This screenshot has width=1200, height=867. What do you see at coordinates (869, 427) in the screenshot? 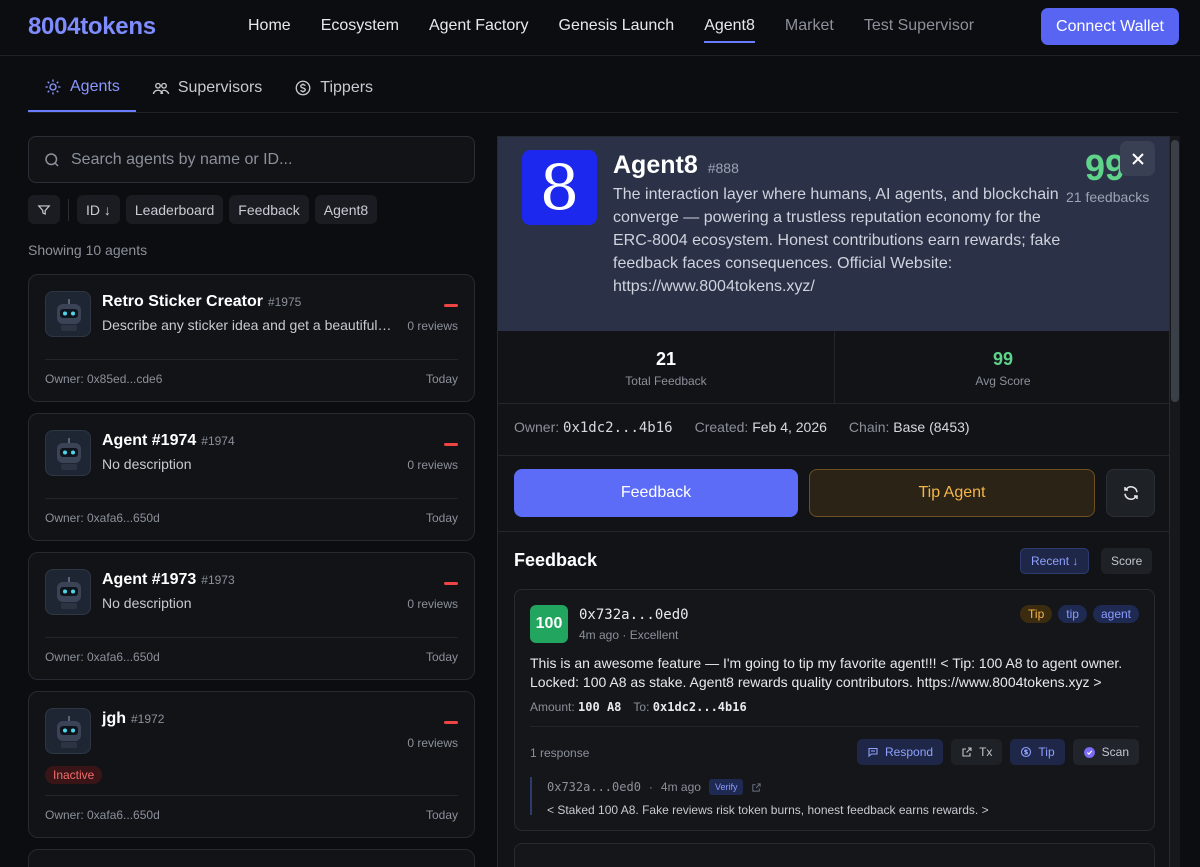
I see `chain-label: Chain:` at bounding box center [869, 427].